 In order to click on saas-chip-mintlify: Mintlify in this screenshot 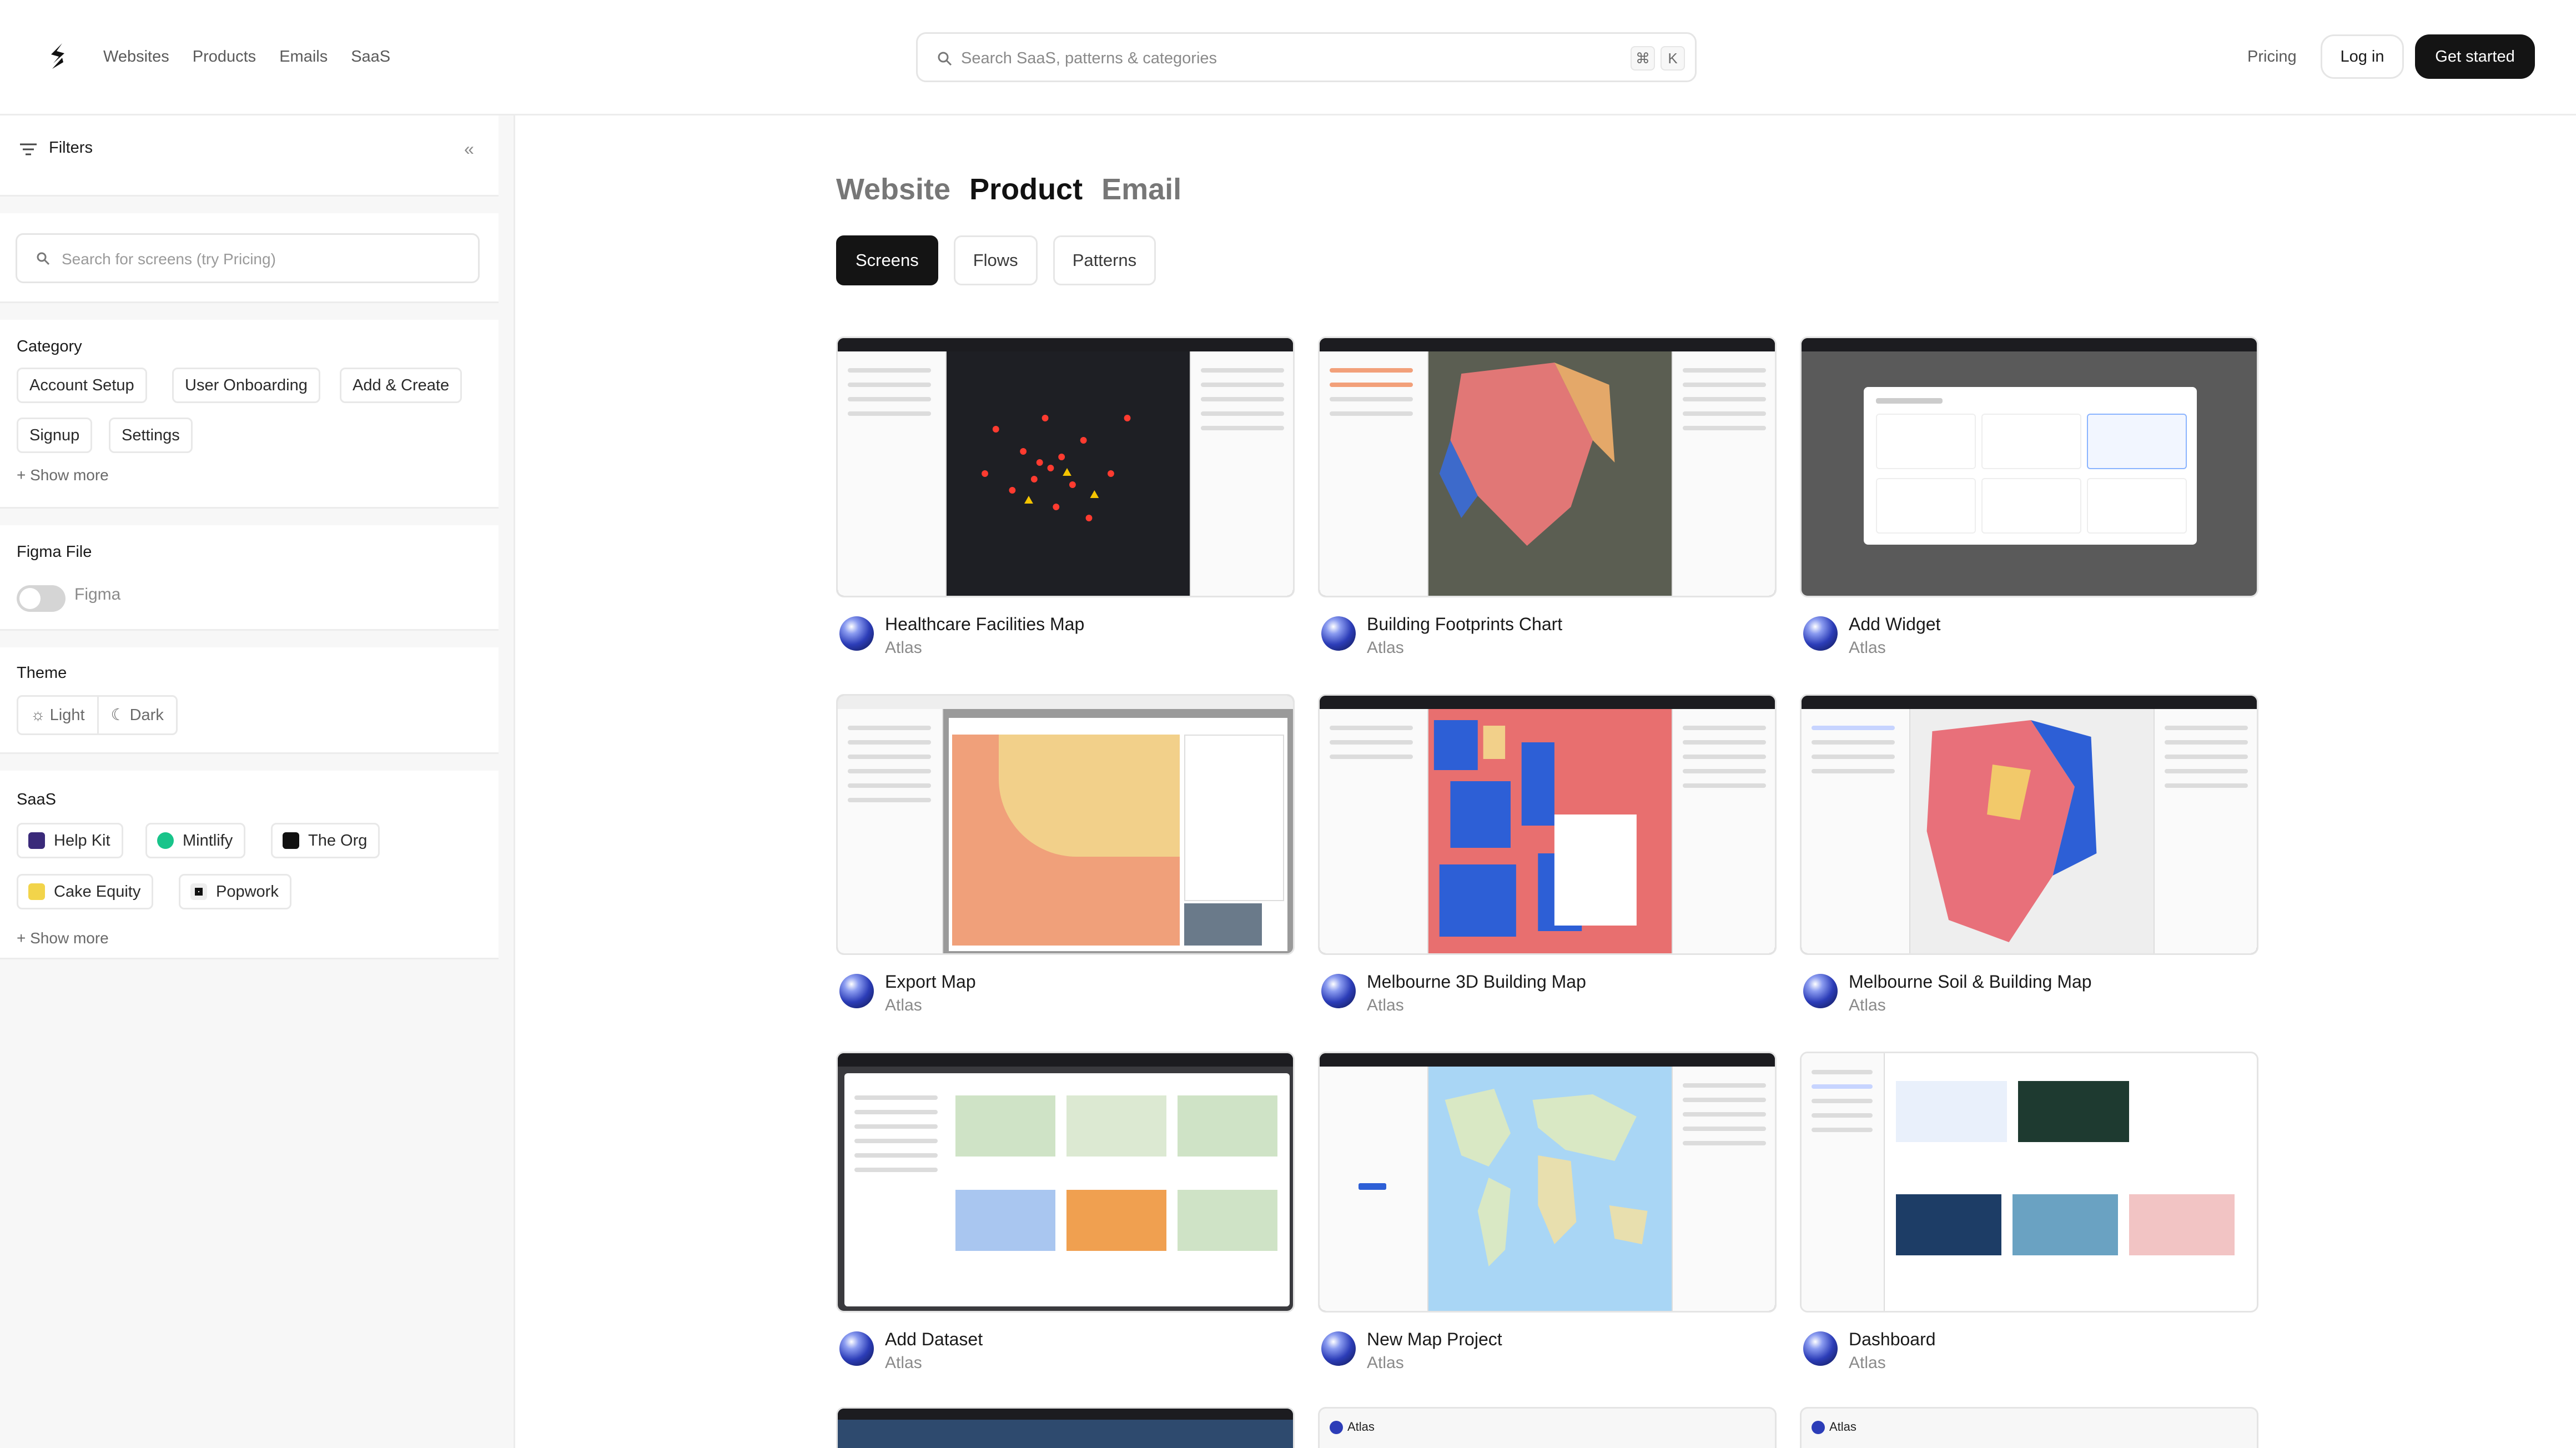, I will do `click(195, 841)`.